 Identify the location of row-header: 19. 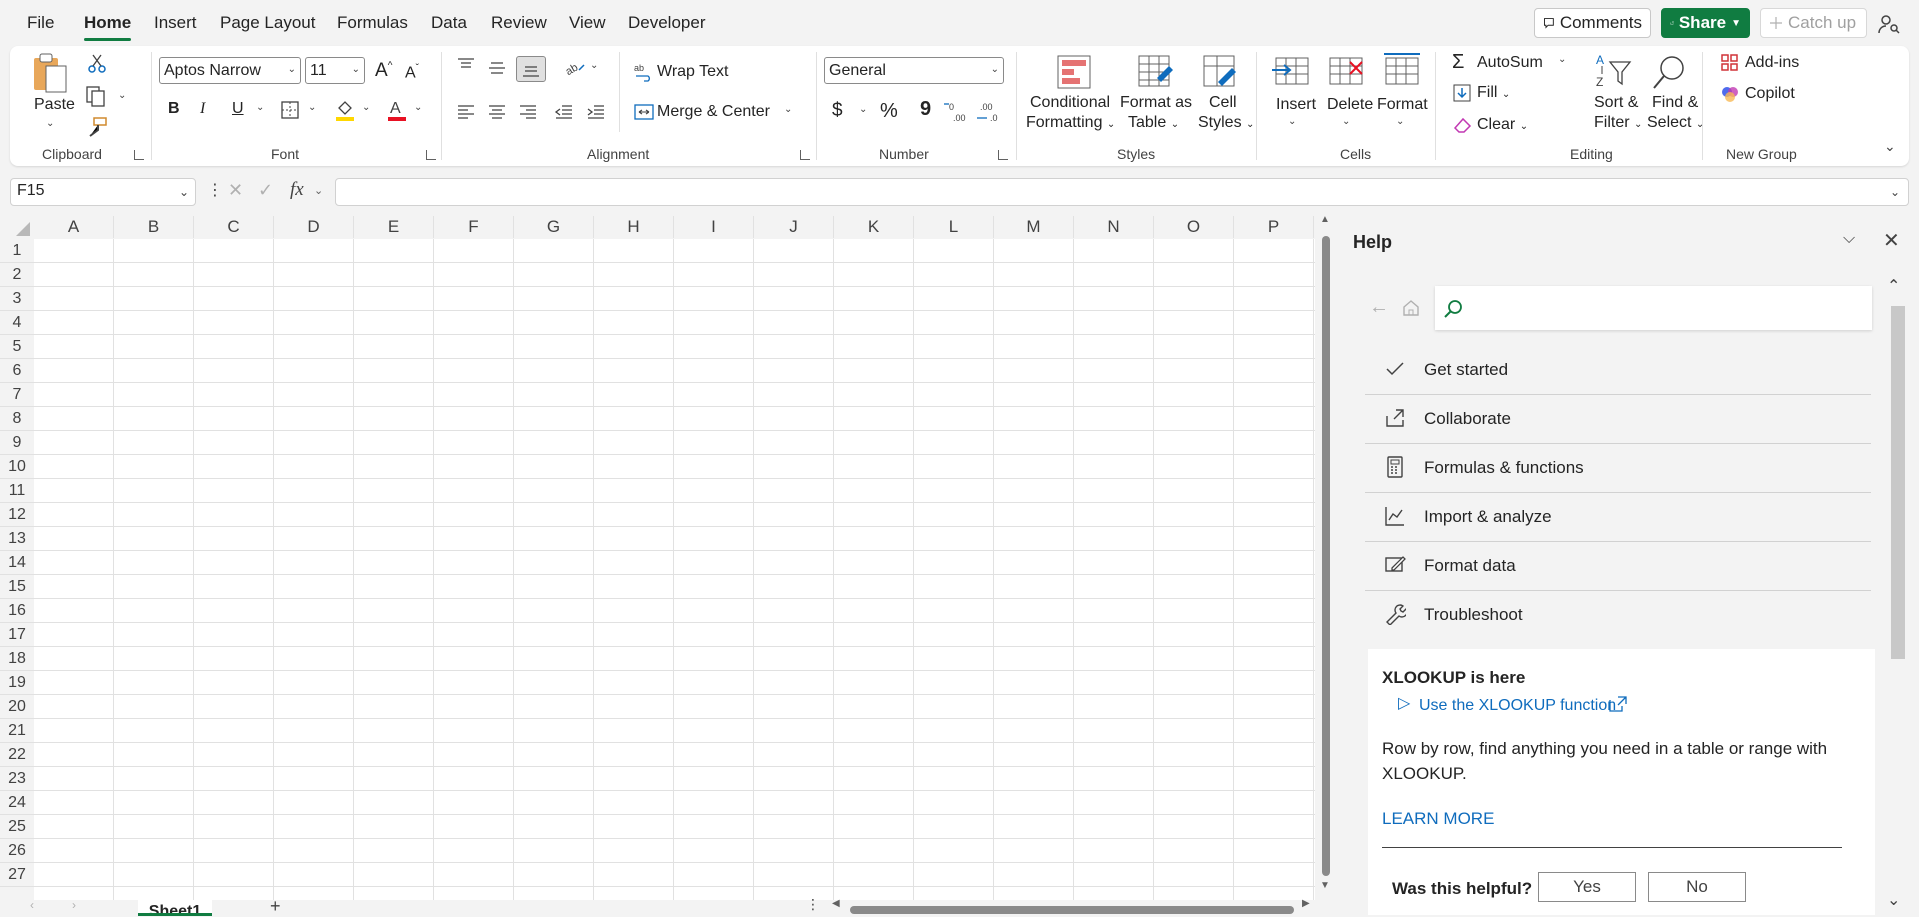
(17, 683).